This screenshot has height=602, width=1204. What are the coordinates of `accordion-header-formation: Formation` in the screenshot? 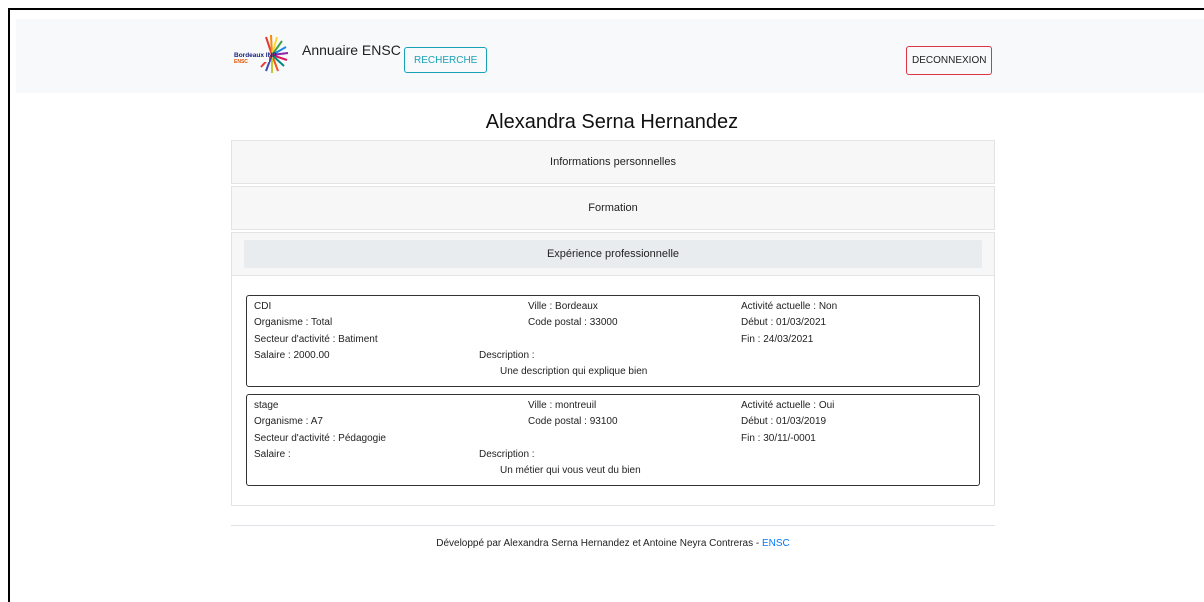 It's located at (613, 208).